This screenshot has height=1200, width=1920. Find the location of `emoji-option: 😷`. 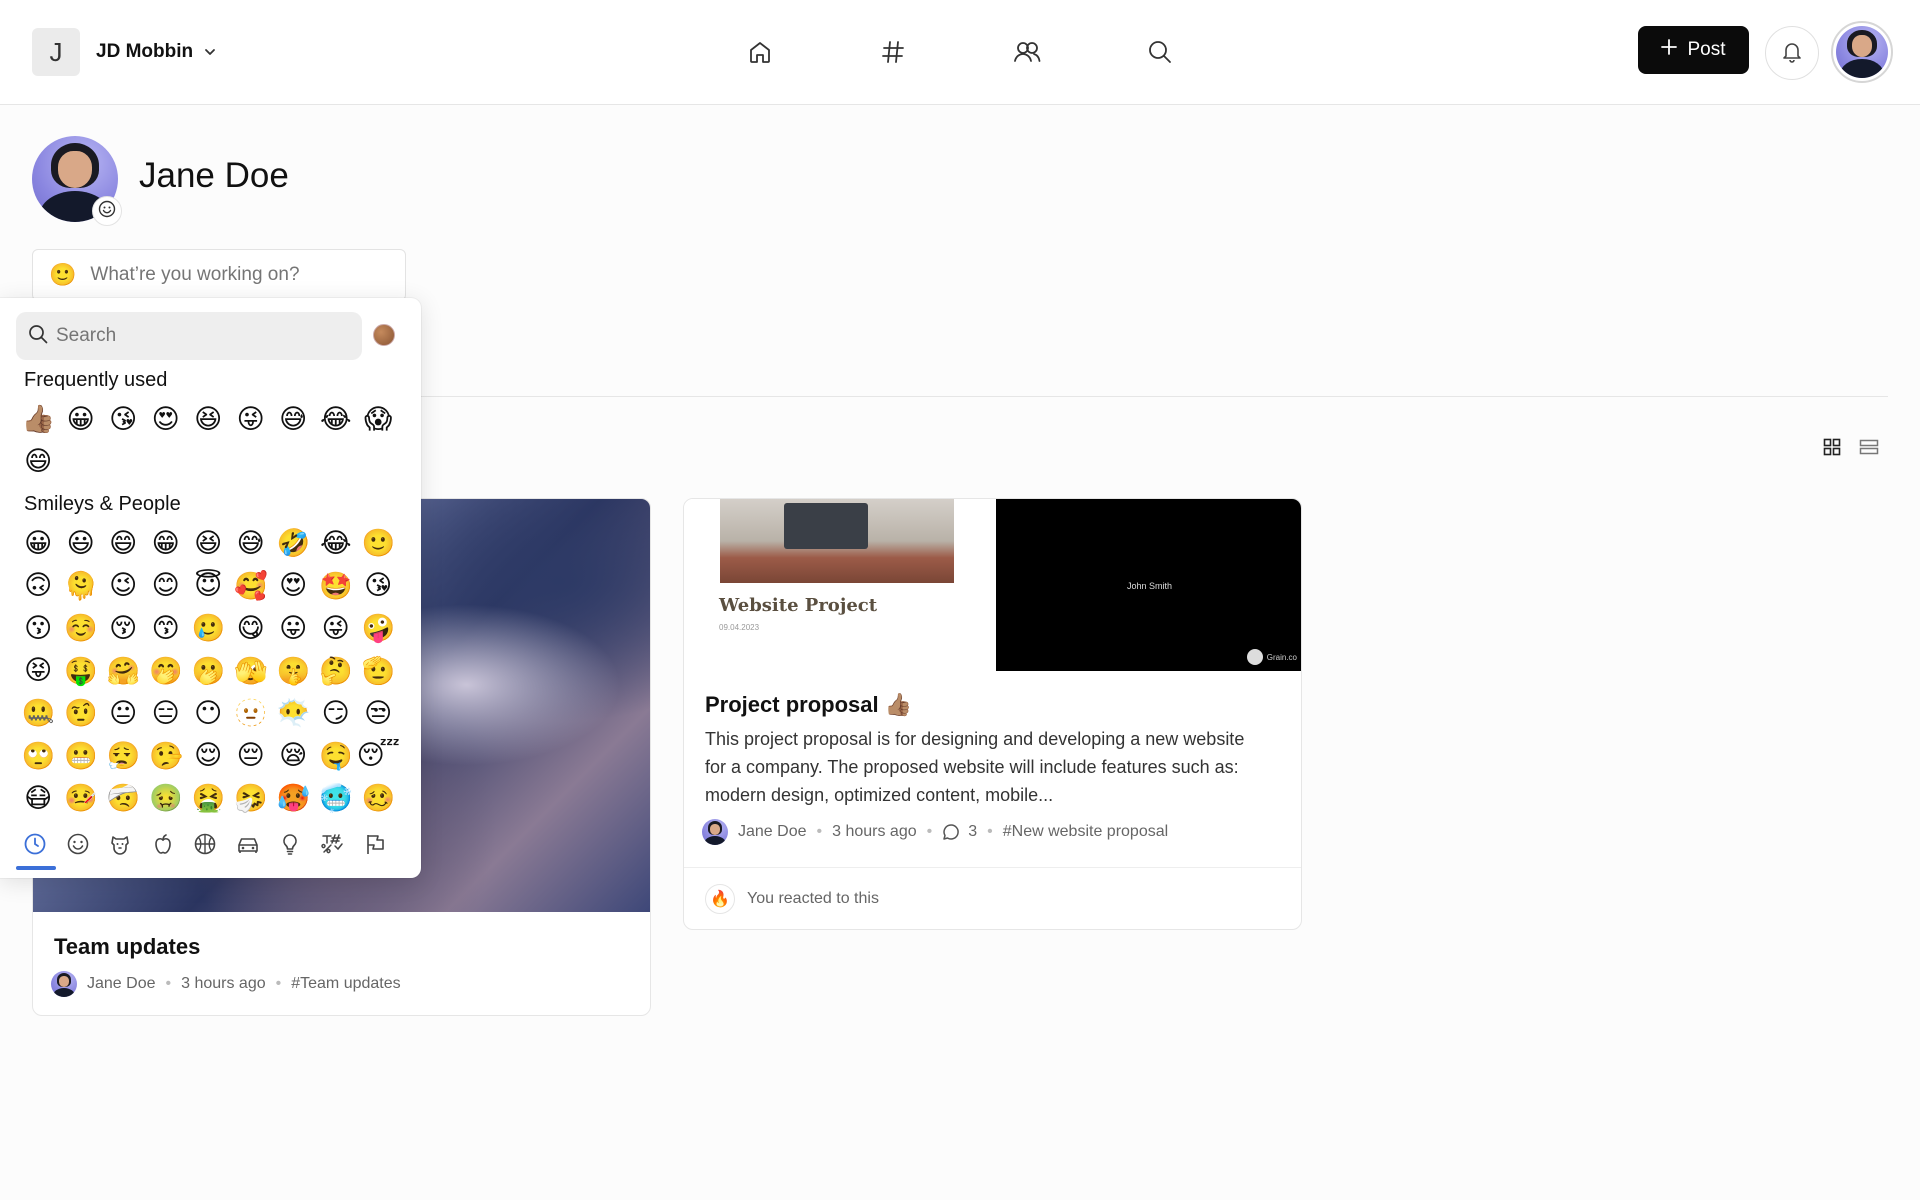

emoji-option: 😷 is located at coordinates (38, 798).